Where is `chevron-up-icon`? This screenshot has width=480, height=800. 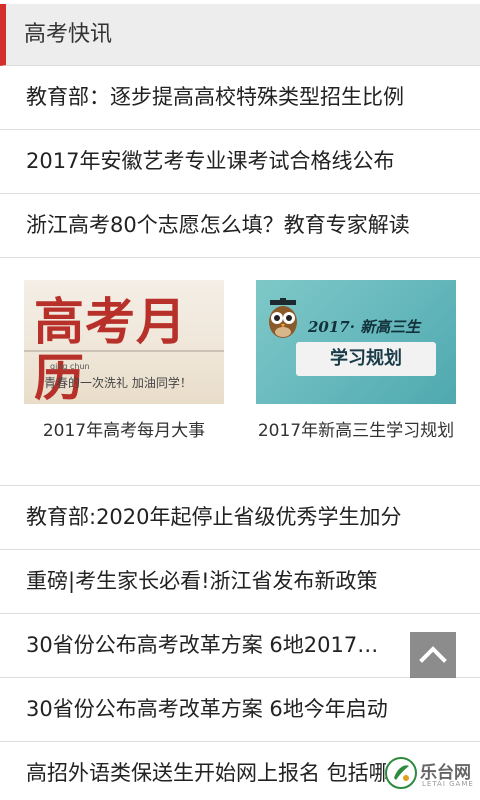 chevron-up-icon is located at coordinates (433, 654).